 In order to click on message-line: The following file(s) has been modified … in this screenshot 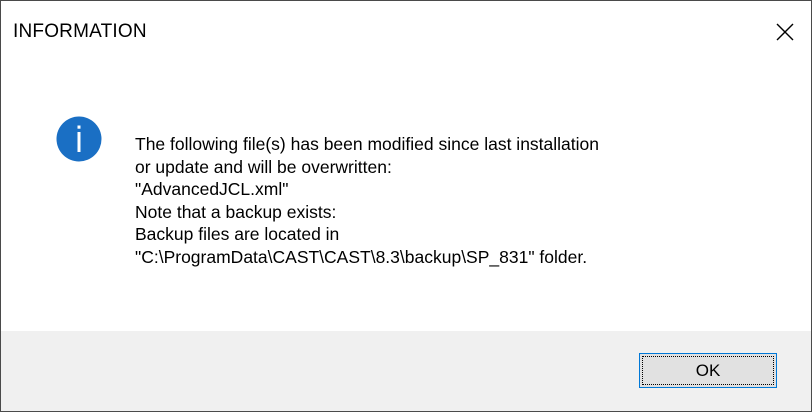, I will do `click(367, 144)`.